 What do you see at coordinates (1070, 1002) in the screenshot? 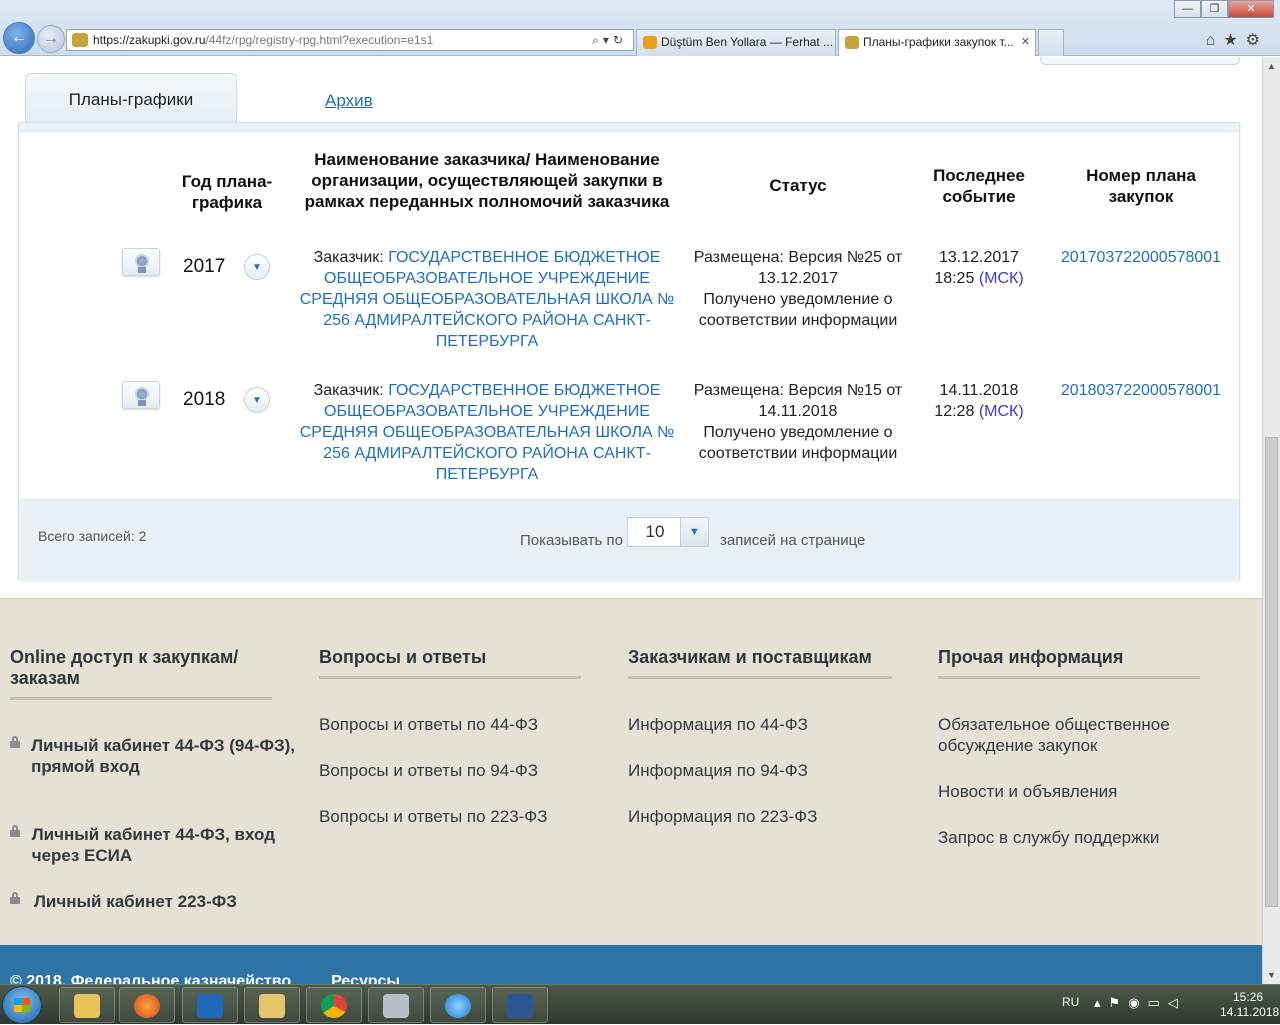
I see `language-indicator: RU` at bounding box center [1070, 1002].